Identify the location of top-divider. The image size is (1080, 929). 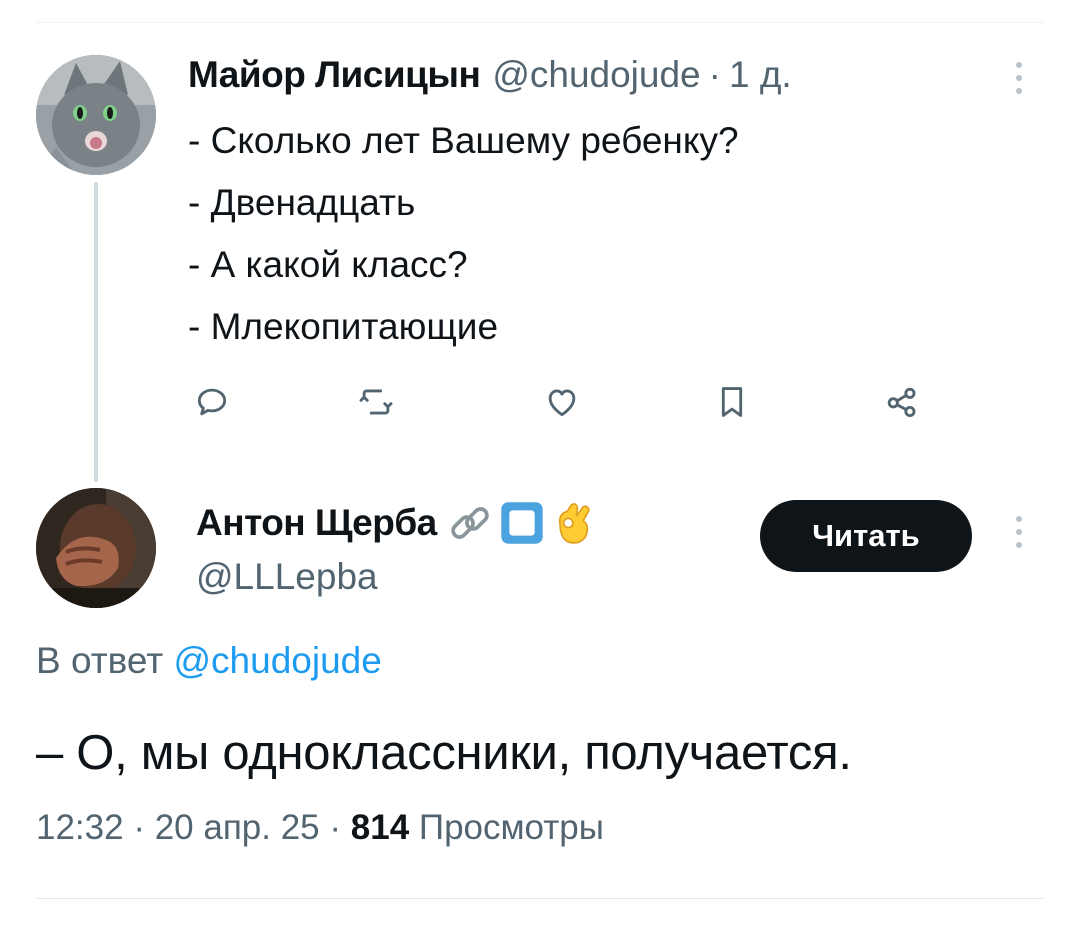
(540, 22).